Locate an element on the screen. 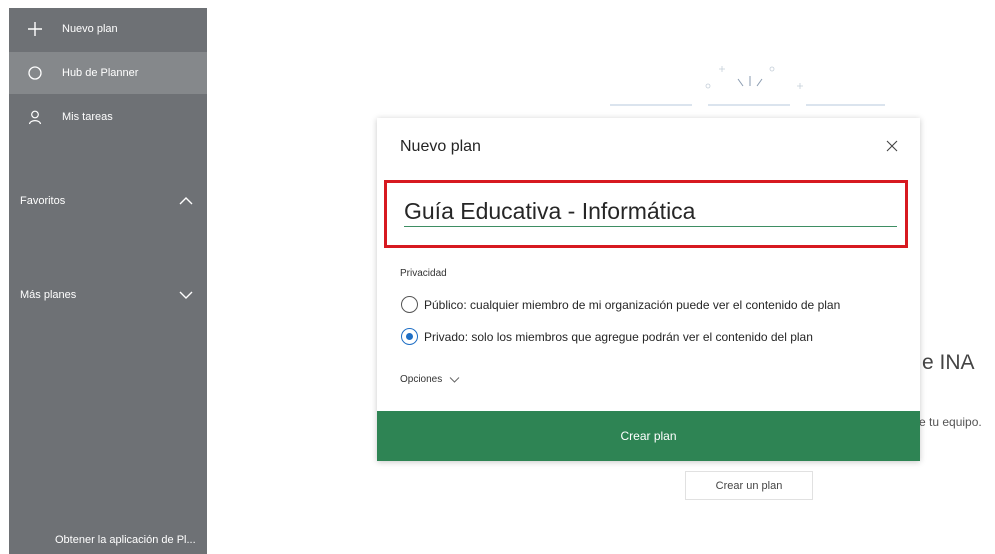 The image size is (995, 554). chevron-up-icon is located at coordinates (186, 201).